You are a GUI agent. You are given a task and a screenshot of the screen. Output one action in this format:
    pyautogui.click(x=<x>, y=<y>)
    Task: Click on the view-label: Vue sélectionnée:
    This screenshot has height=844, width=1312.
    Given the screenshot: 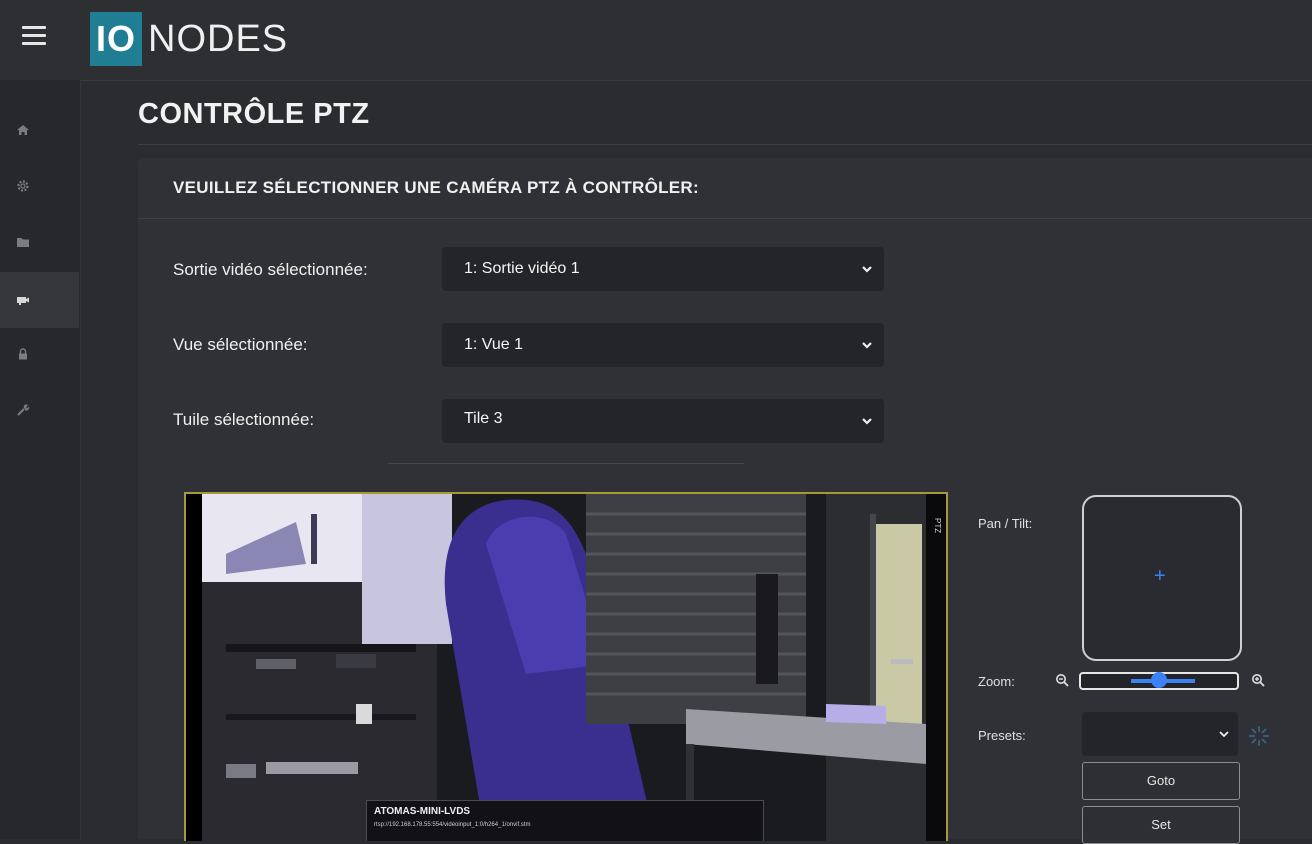 What is the action you would take?
    pyautogui.click(x=240, y=344)
    